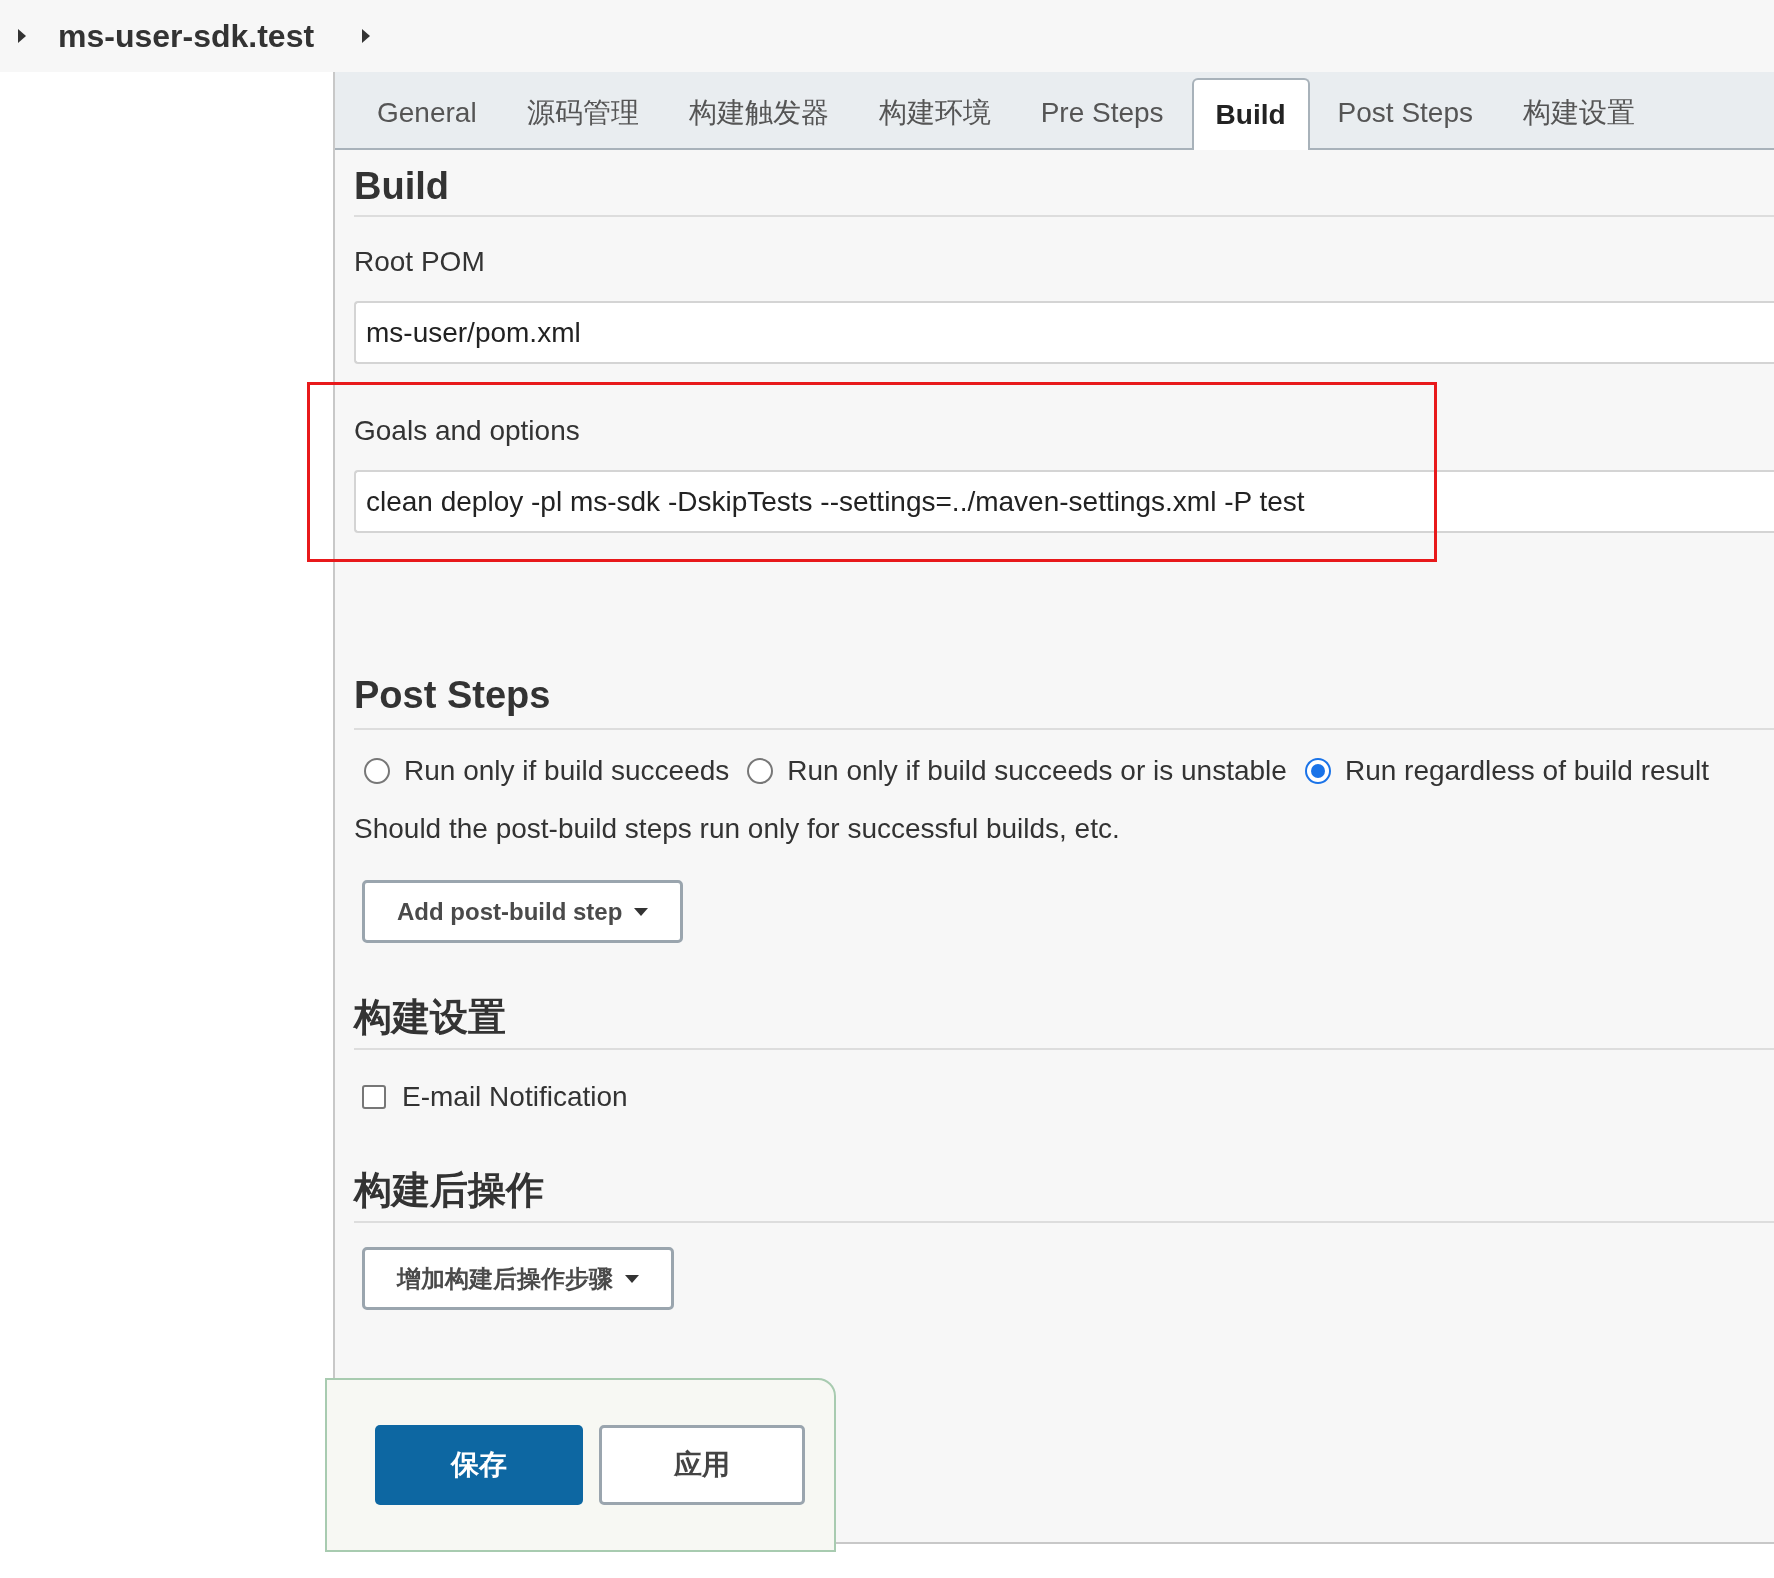 The width and height of the screenshot is (1774, 1578). I want to click on tab: 源码管理, so click(582, 113).